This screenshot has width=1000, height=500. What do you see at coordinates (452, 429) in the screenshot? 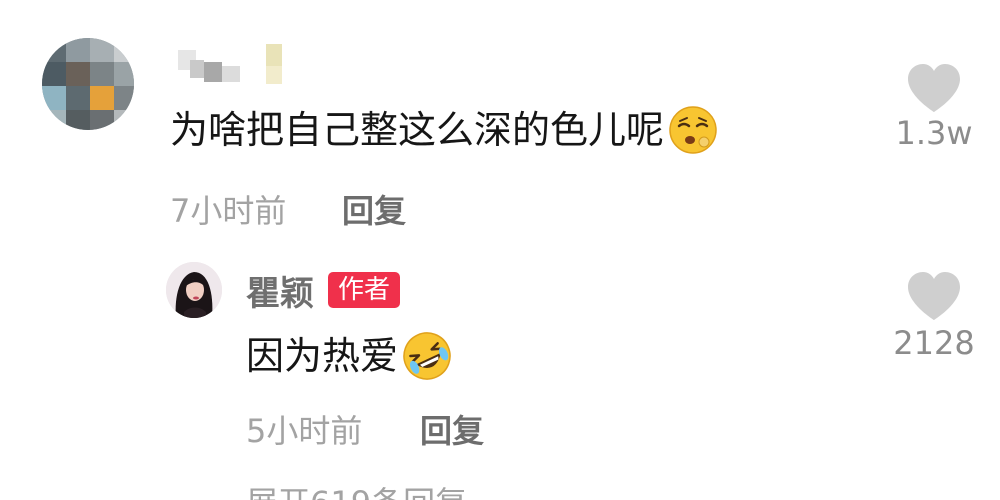
I see `reply-reply-button: 回复` at bounding box center [452, 429].